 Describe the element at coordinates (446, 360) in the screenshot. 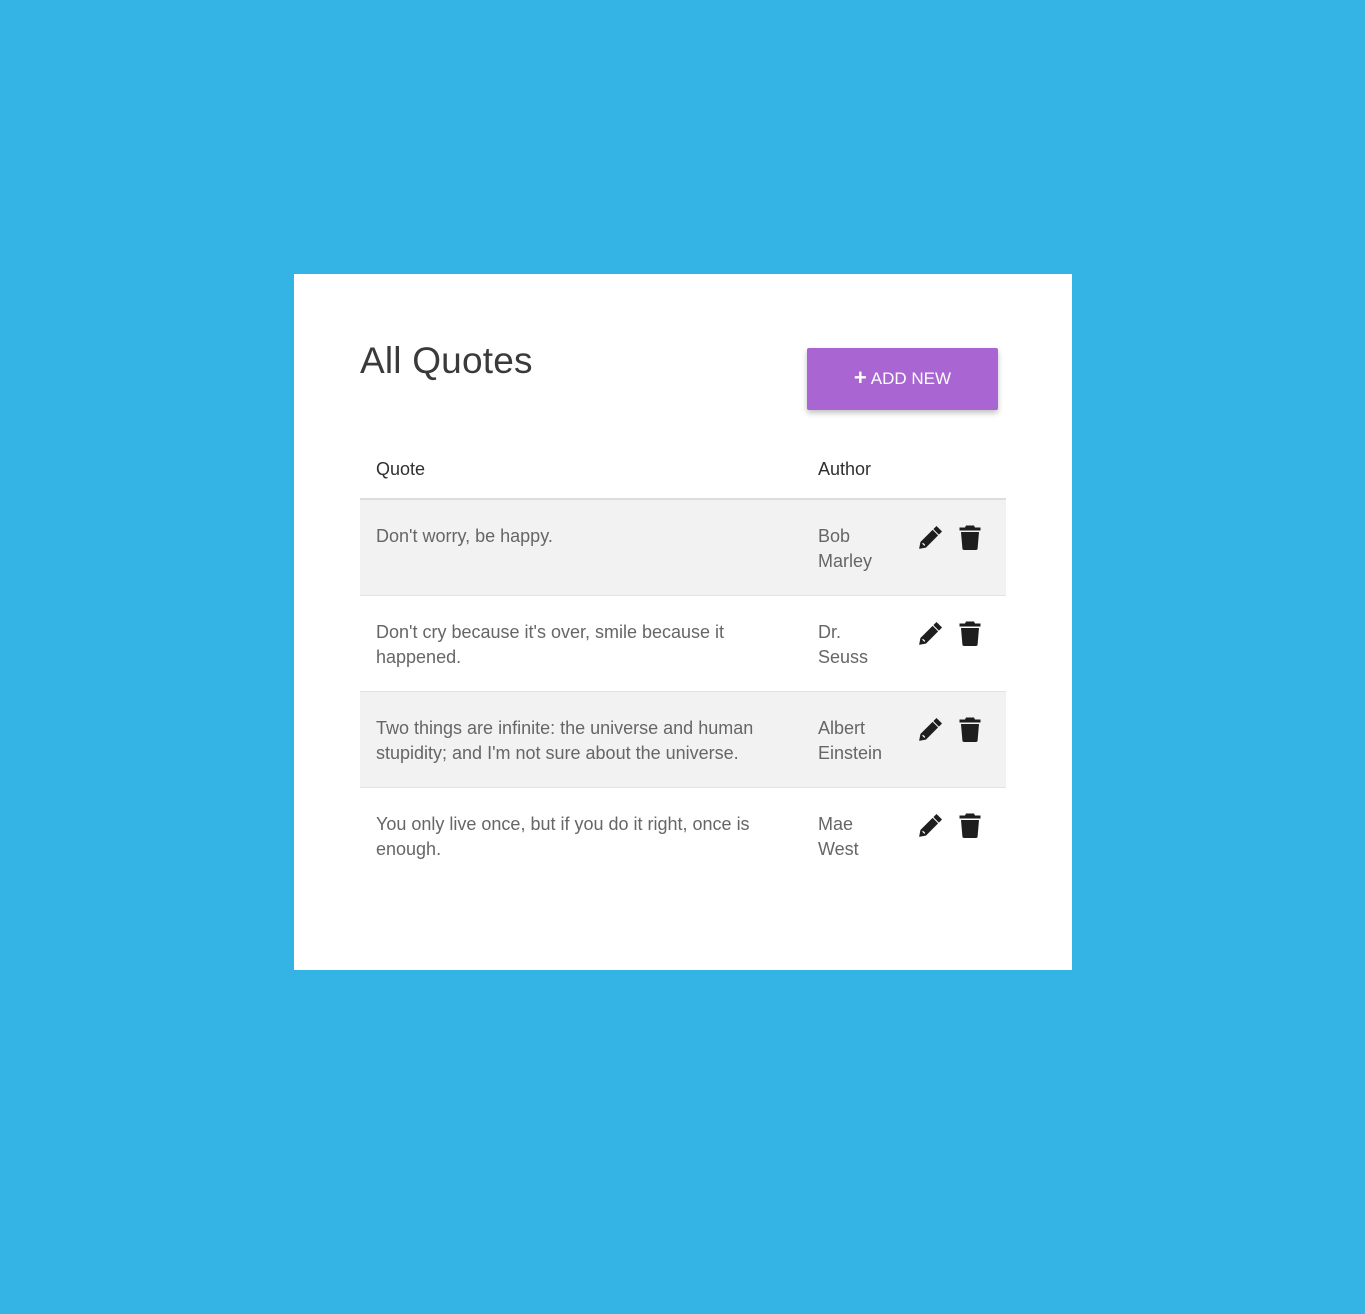

I see `page-title: All Quotes` at that location.